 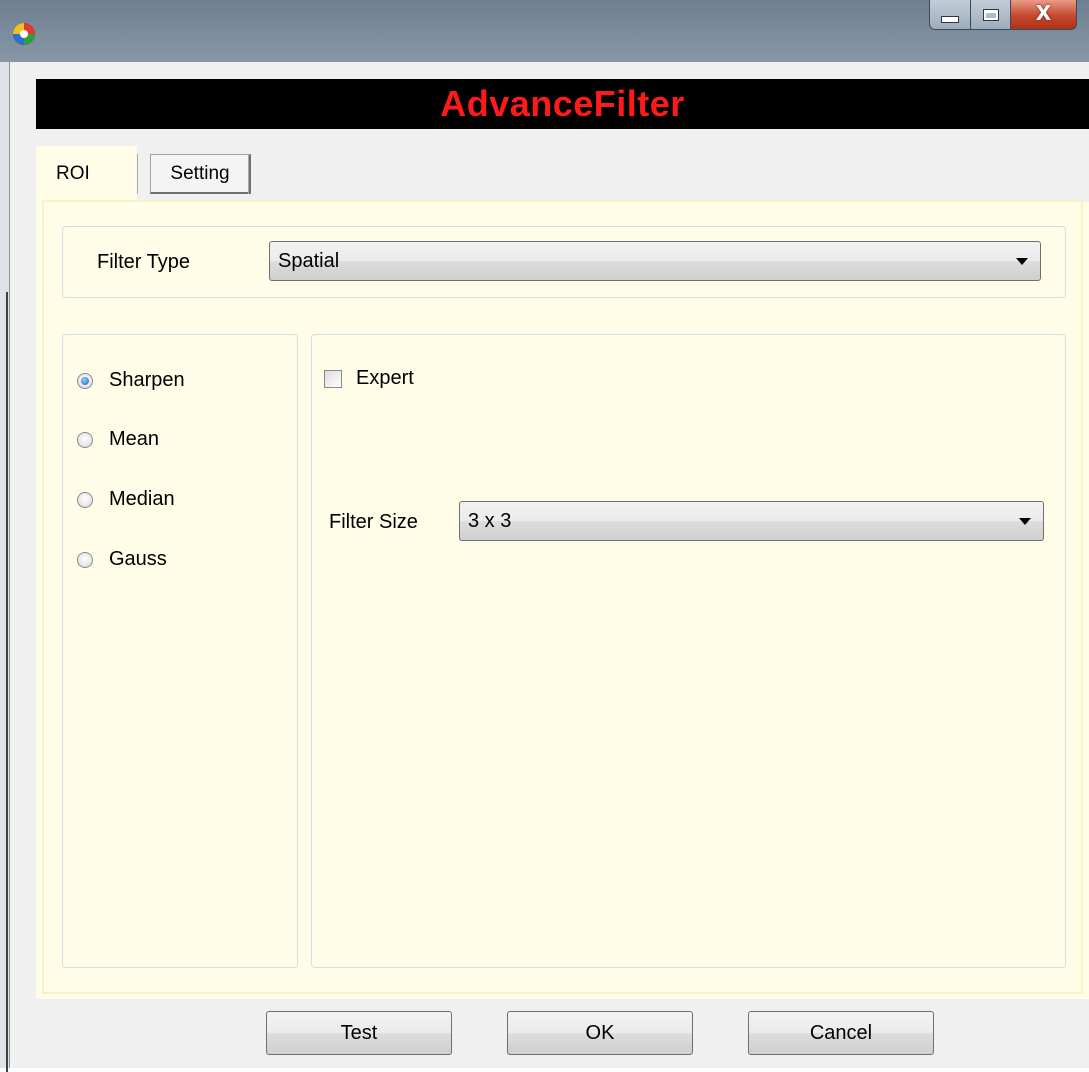 I want to click on test-button-label: Test, so click(x=359, y=1032).